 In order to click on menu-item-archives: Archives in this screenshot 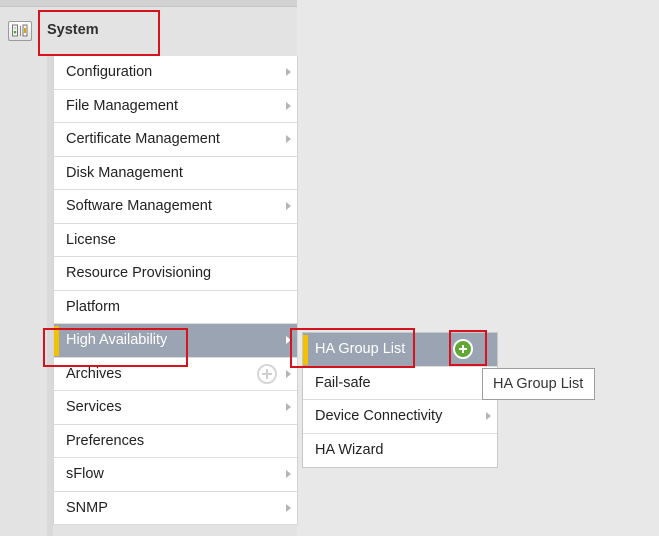, I will do `click(175, 374)`.